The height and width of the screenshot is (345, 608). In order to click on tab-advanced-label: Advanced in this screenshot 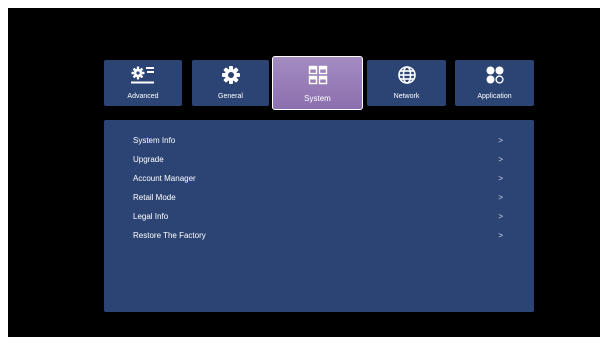, I will do `click(143, 96)`.